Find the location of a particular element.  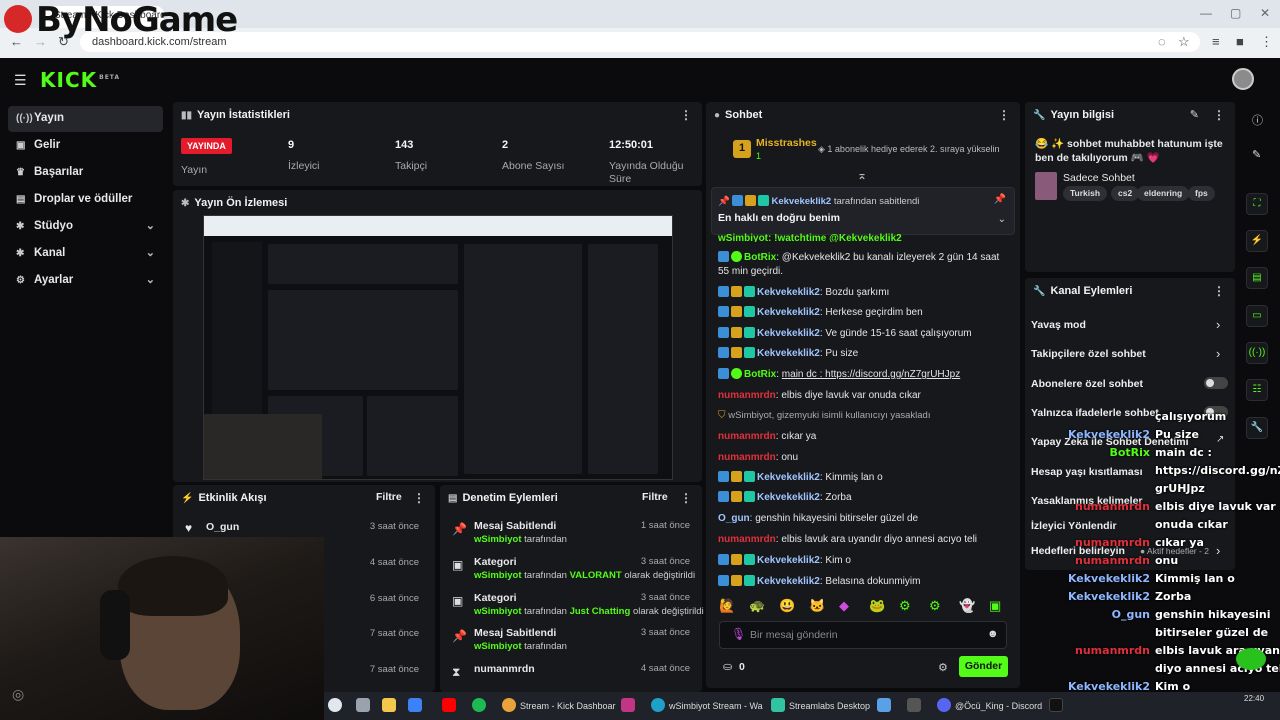

followers-only-row: Takipçilere özel sohbet is located at coordinates (1088, 354).